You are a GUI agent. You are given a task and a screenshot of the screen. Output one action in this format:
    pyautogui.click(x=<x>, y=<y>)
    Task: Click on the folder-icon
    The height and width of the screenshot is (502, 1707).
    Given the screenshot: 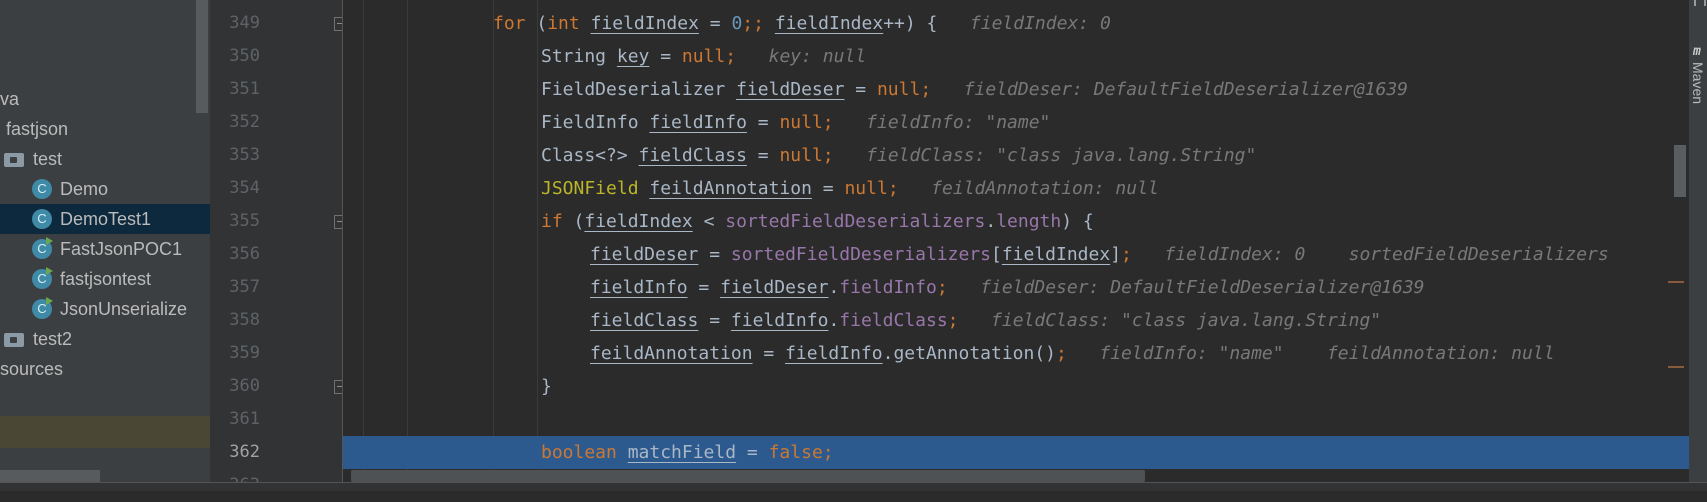 What is the action you would take?
    pyautogui.click(x=14, y=340)
    